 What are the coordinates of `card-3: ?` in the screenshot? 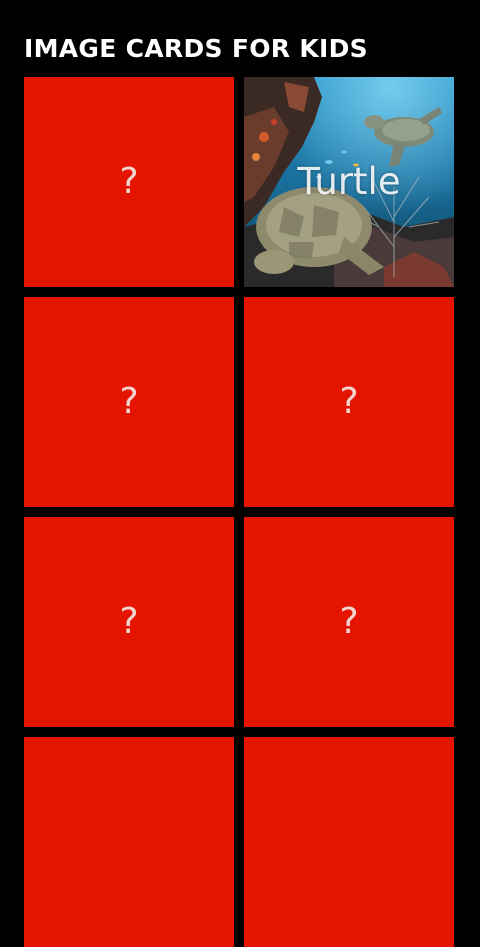 It's located at (129, 402).